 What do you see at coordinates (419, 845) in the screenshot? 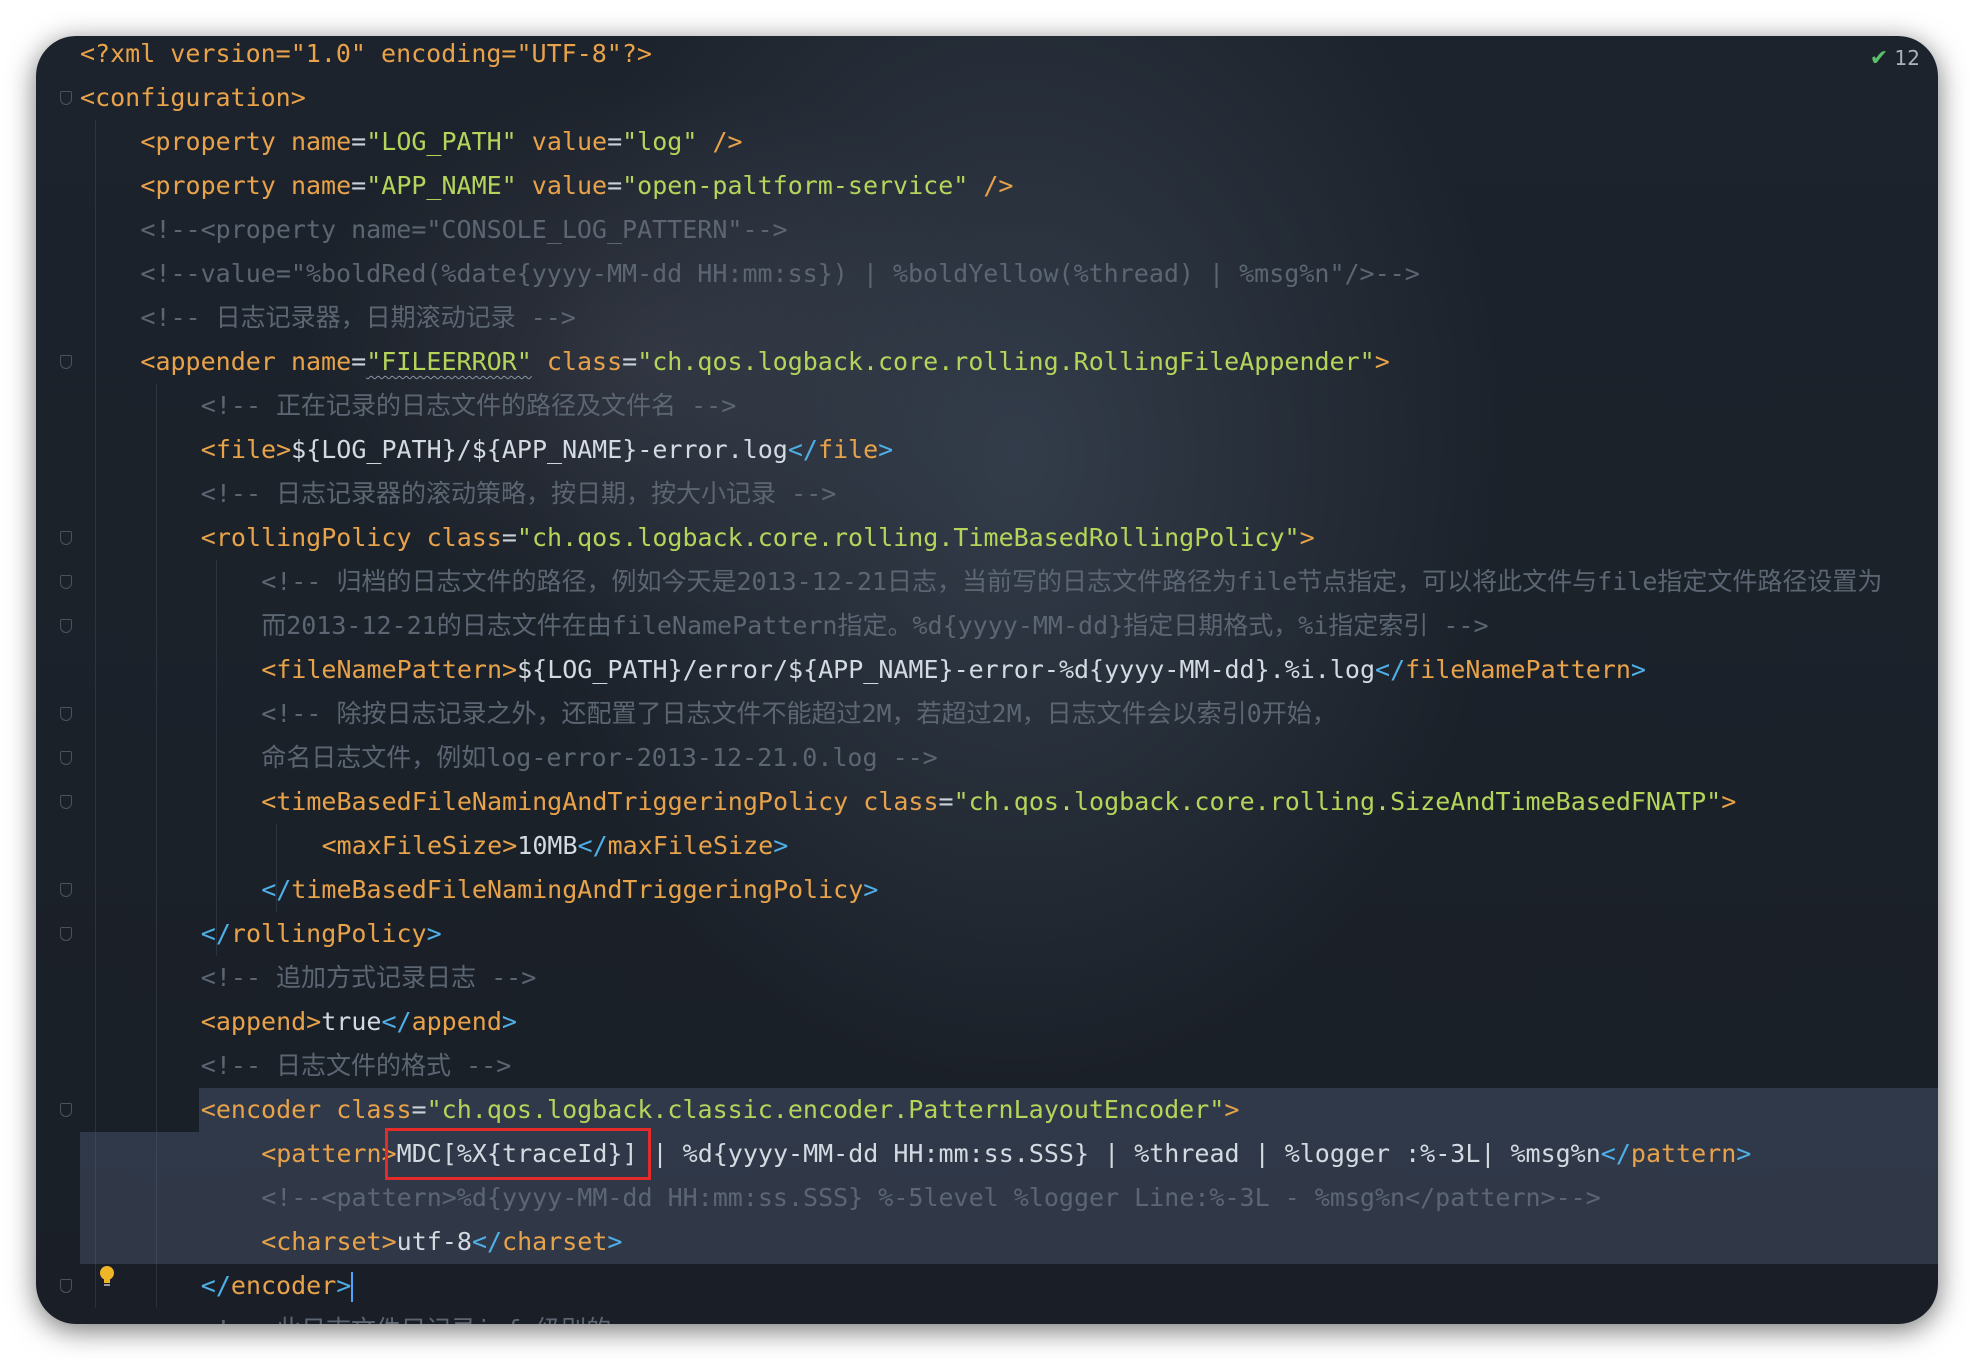
I see `tag-name: maxFileSize` at bounding box center [419, 845].